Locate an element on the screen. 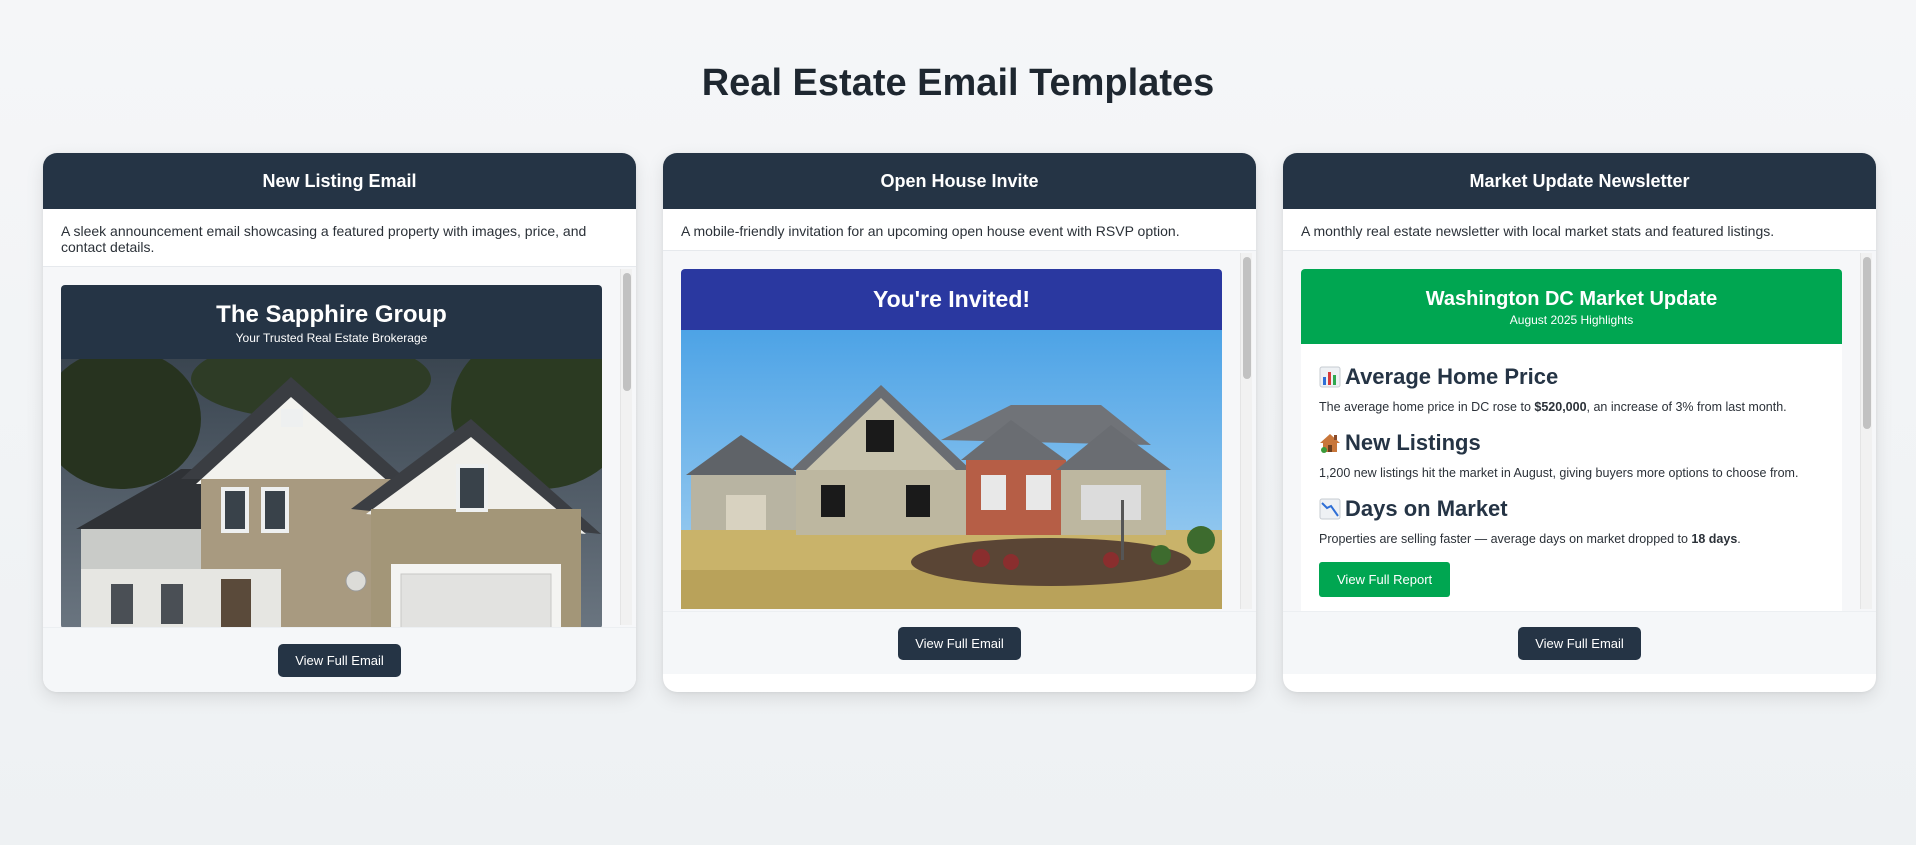 The width and height of the screenshot is (1916, 845). brand-name: The Sapphire Group is located at coordinates (331, 314).